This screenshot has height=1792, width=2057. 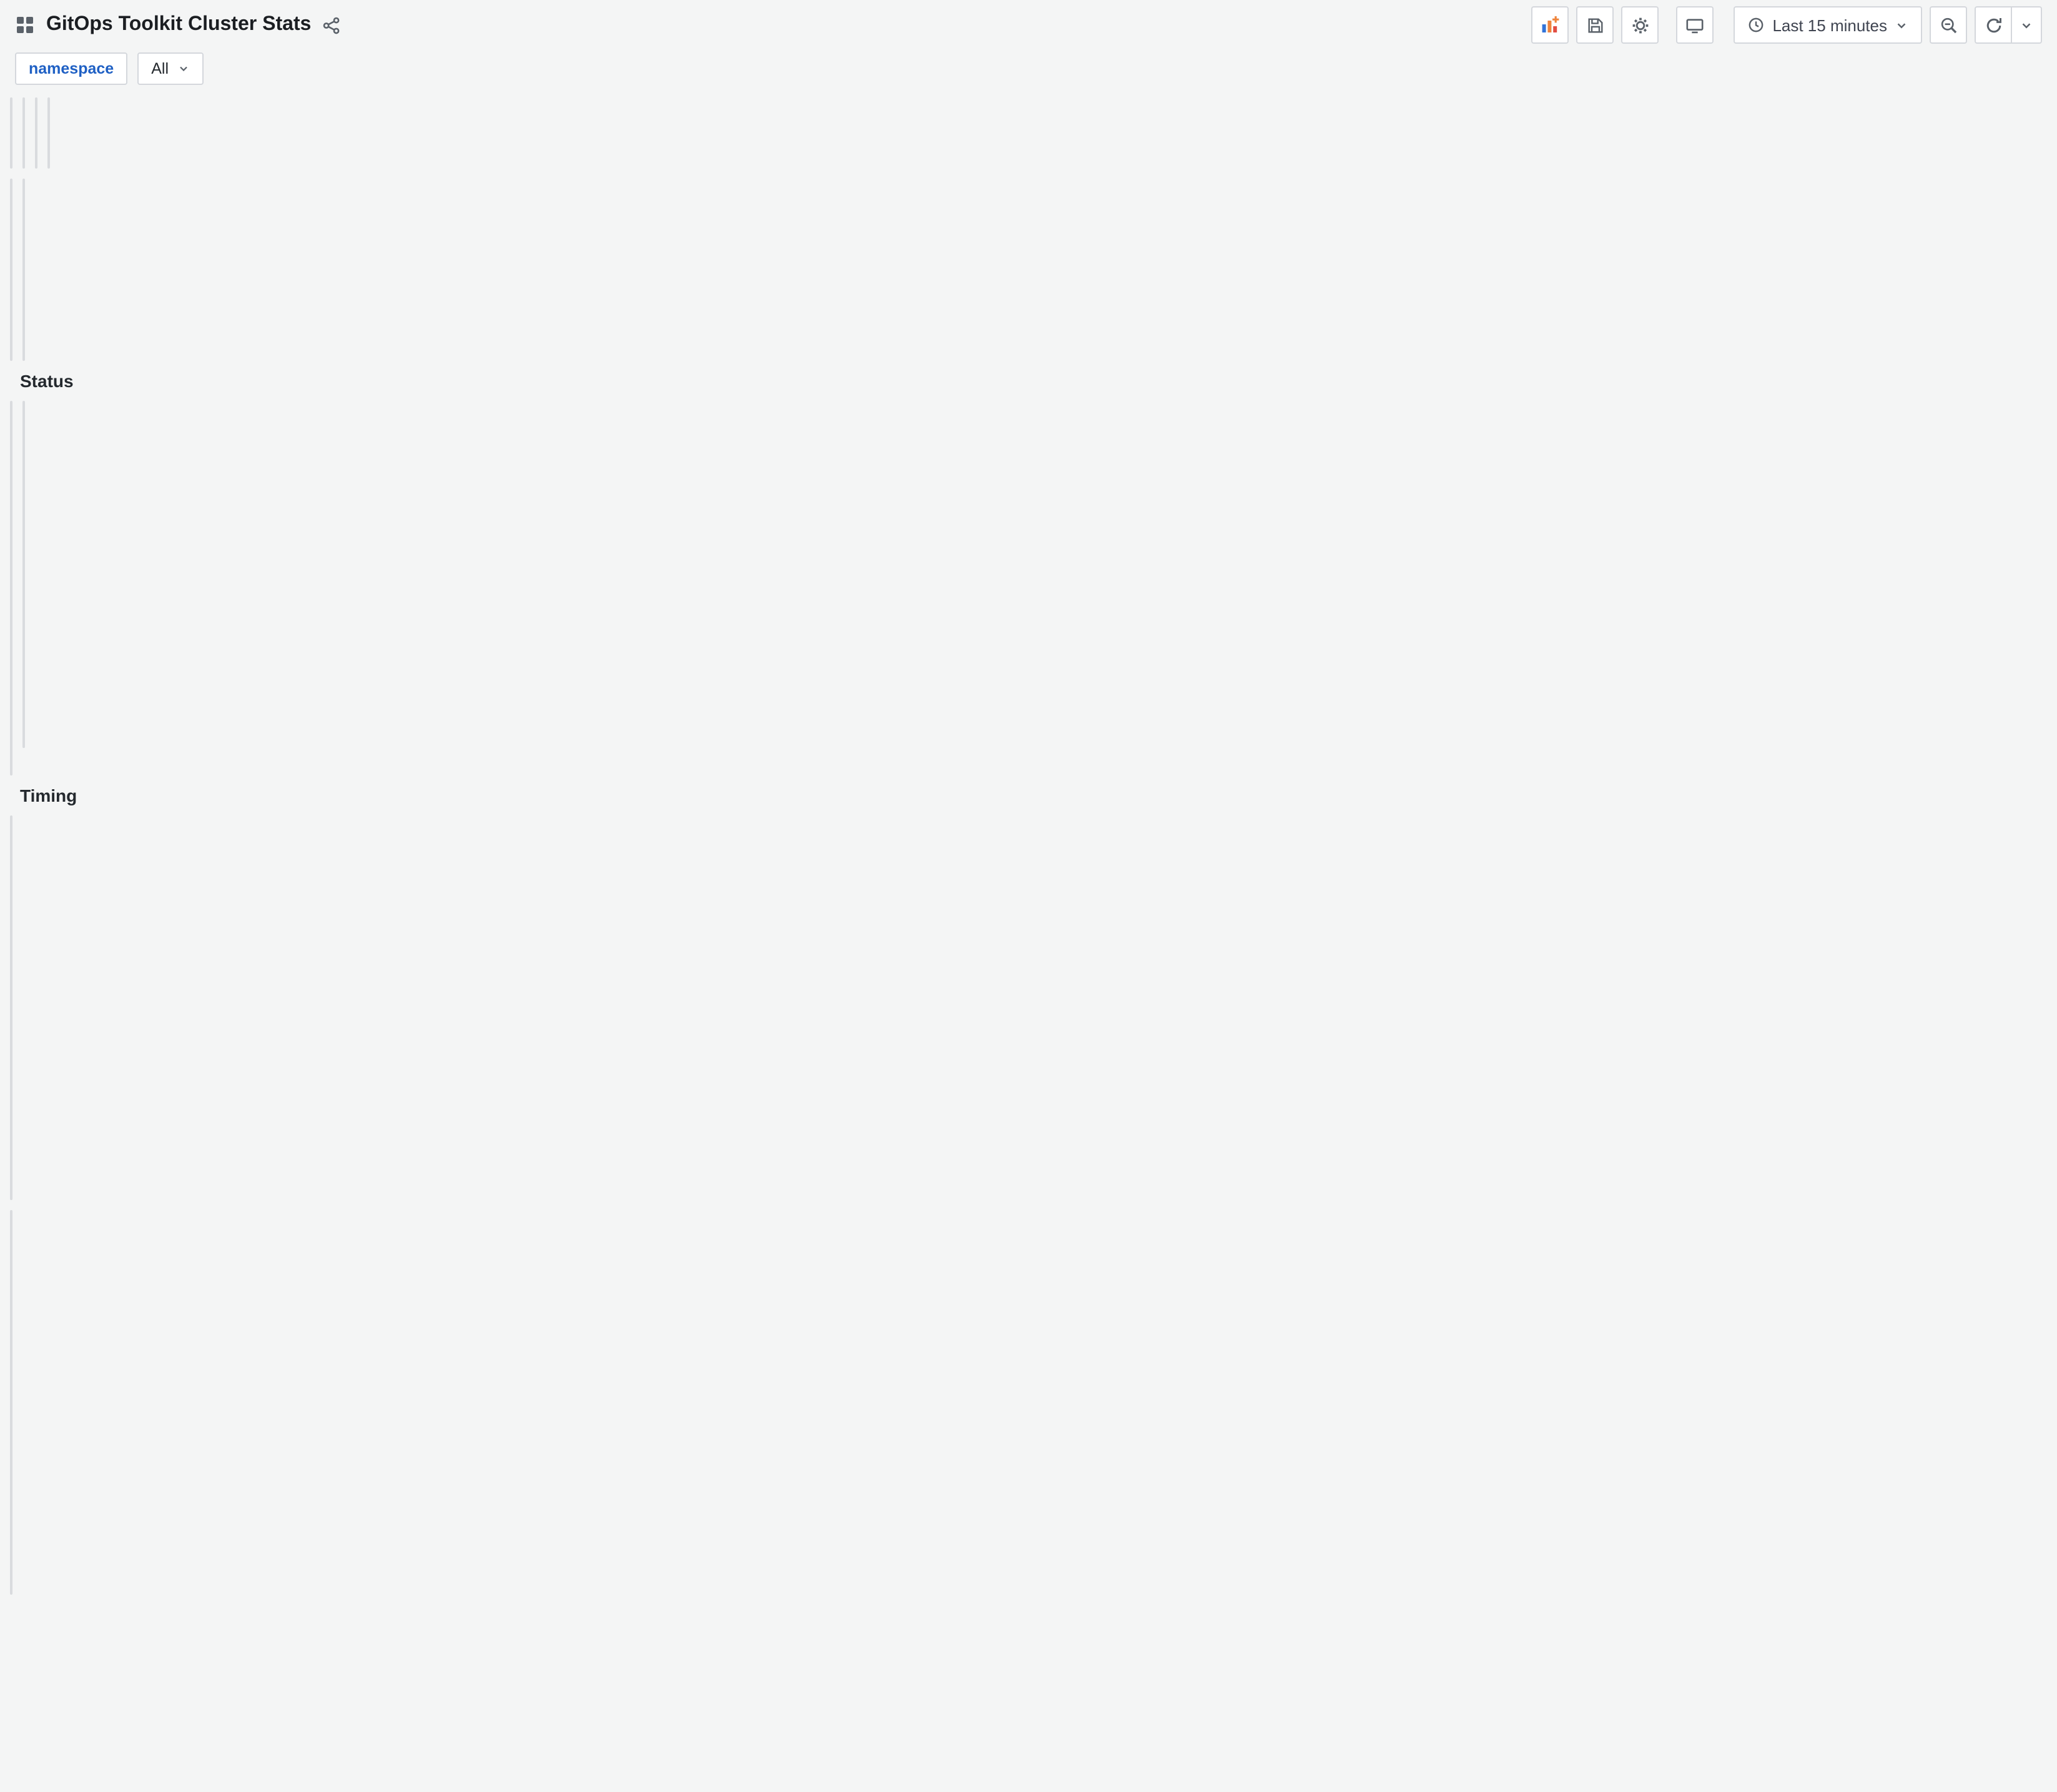 What do you see at coordinates (160, 68) in the screenshot?
I see `variable-value-text: All` at bounding box center [160, 68].